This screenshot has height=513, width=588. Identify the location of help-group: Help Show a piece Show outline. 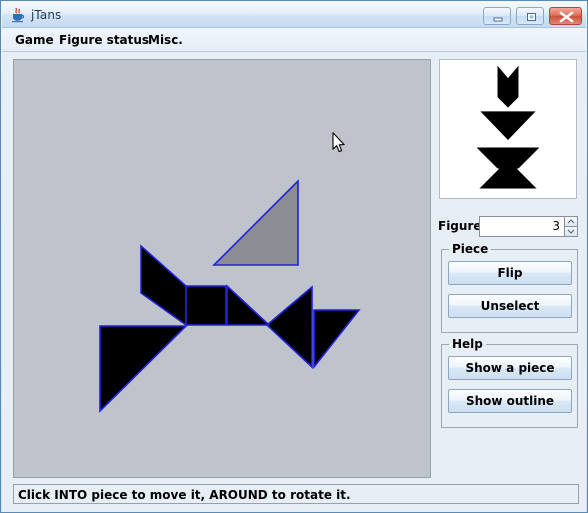
(509, 382).